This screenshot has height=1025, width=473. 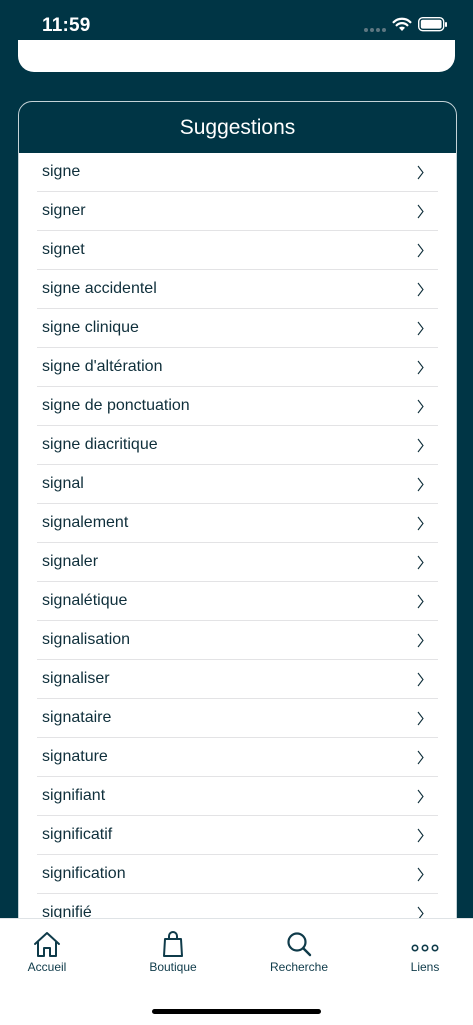 I want to click on tab-recherche: Recherche, so click(x=299, y=954).